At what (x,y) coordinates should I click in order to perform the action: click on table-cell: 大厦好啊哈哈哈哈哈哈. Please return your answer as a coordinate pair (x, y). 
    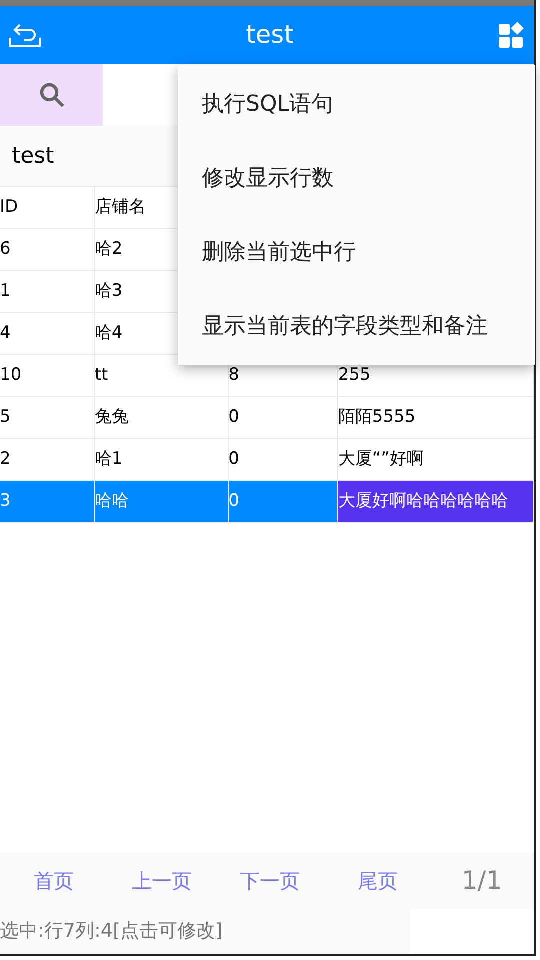
    Looking at the image, I should click on (436, 502).